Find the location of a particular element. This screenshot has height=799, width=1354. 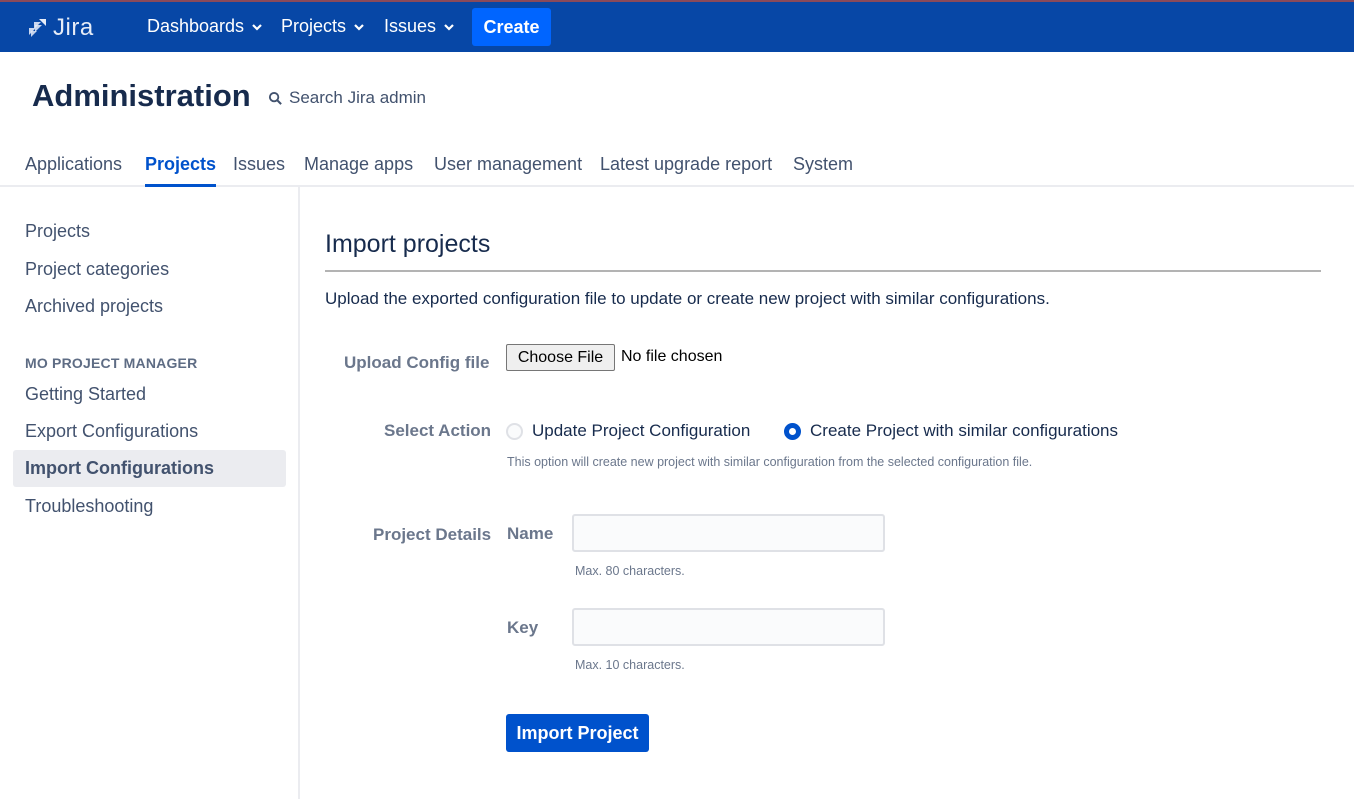

logo-text: Jira is located at coordinates (73, 27).